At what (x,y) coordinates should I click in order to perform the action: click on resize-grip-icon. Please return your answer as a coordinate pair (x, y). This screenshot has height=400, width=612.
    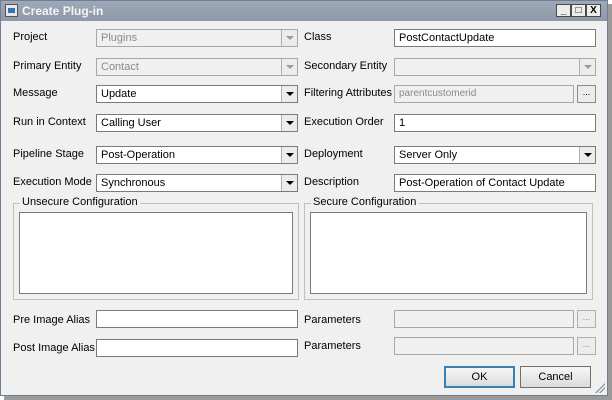
    Looking at the image, I should click on (600, 388).